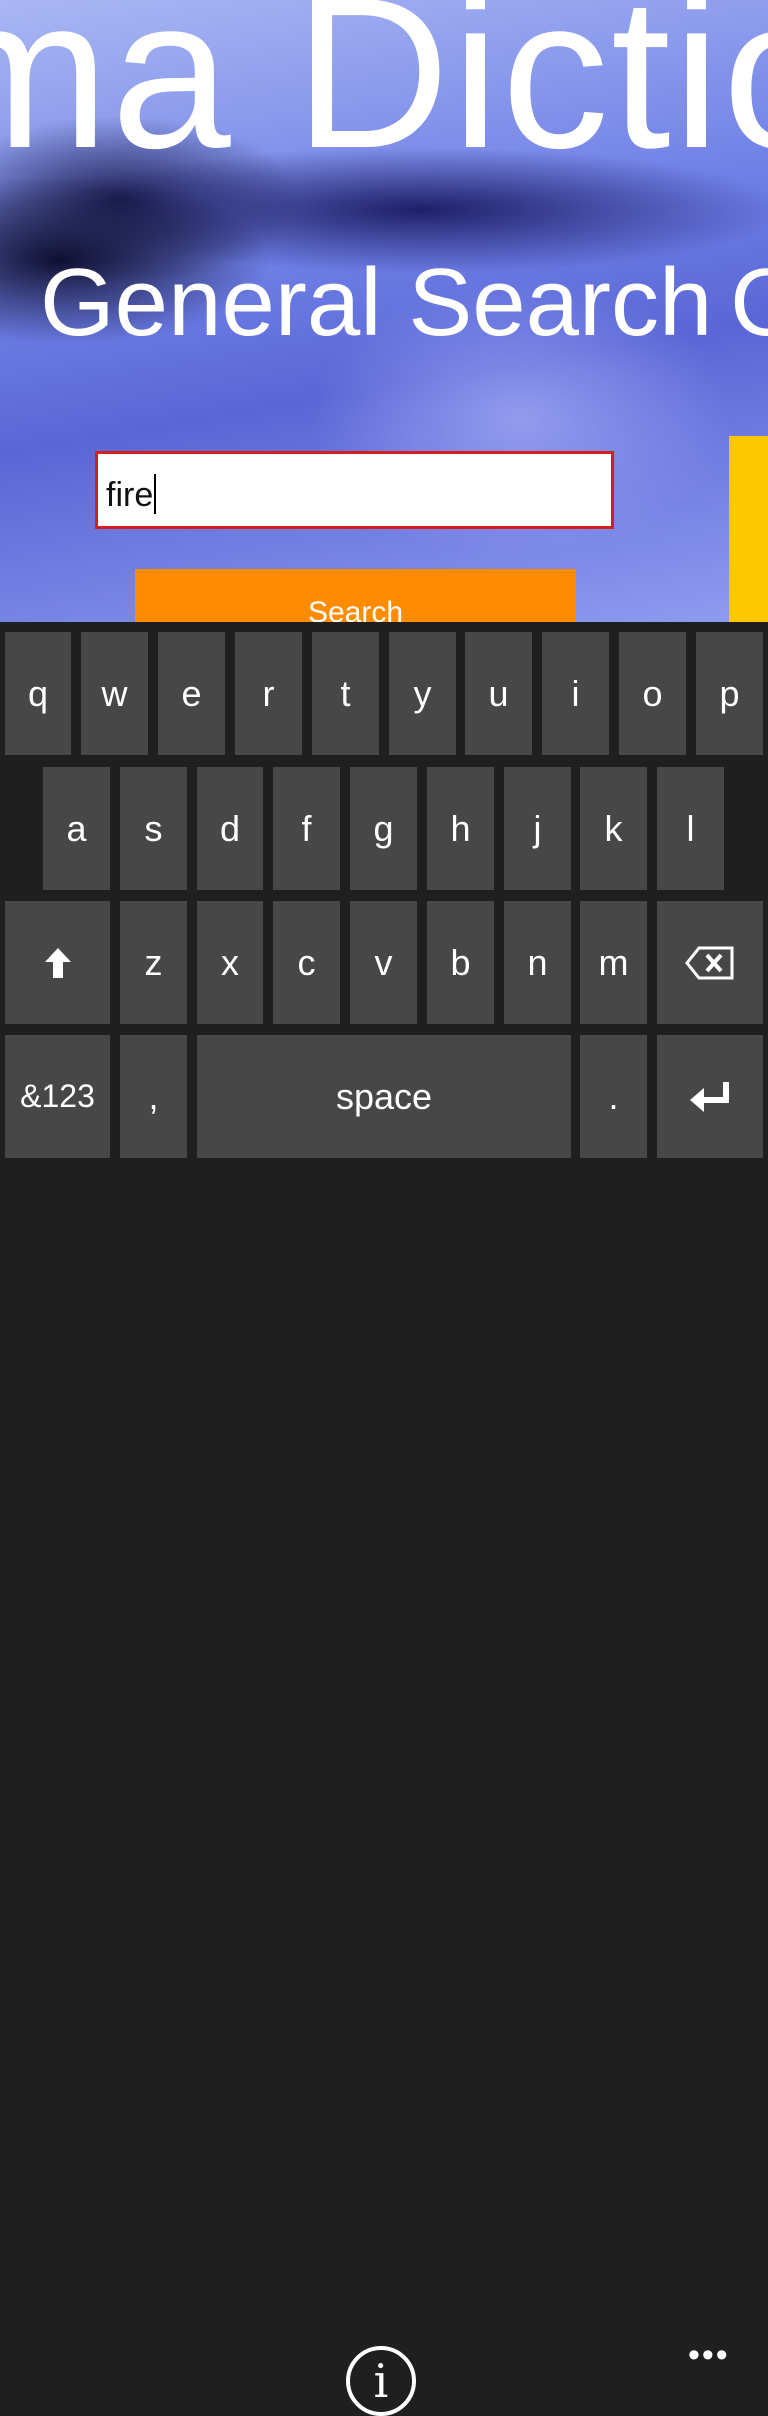 This screenshot has height=2416, width=768. I want to click on key-y: y, so click(422, 693).